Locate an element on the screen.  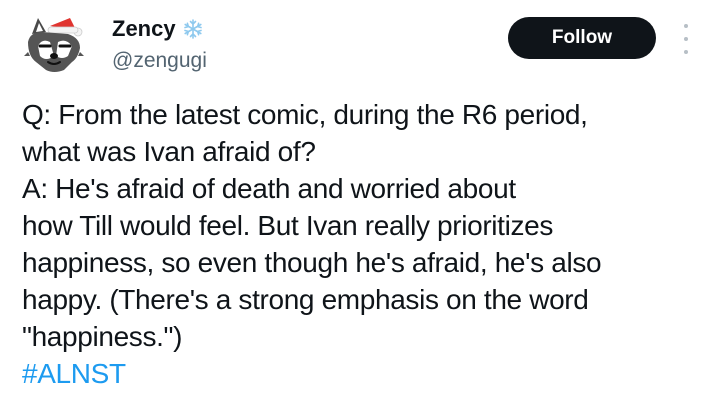
tweet-line: "happiness.") is located at coordinates (102, 336).